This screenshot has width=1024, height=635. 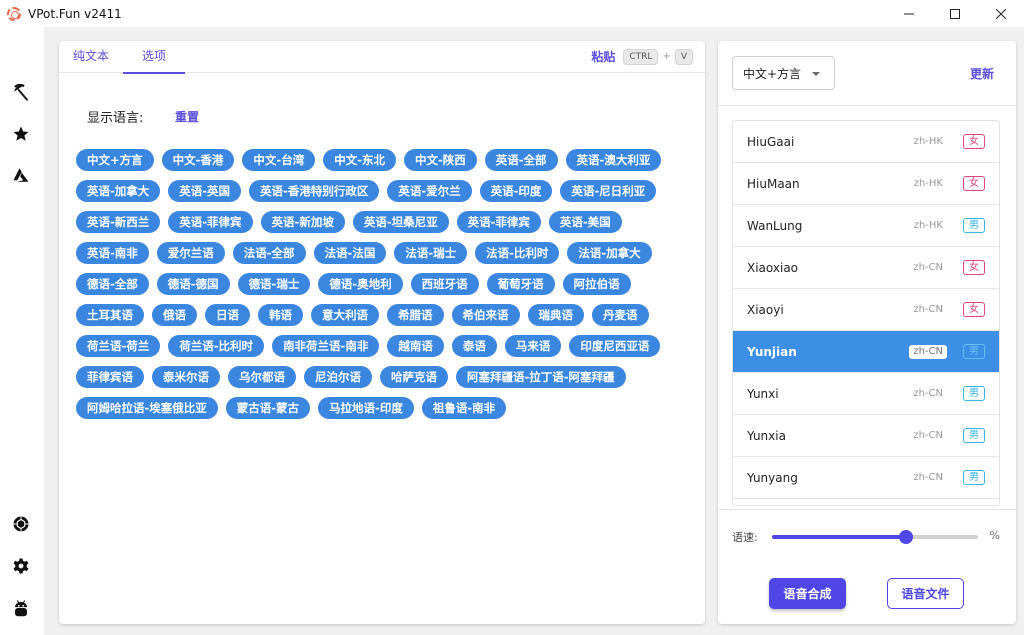 What do you see at coordinates (216, 346) in the screenshot?
I see `language-chip: 荷兰语-比利时` at bounding box center [216, 346].